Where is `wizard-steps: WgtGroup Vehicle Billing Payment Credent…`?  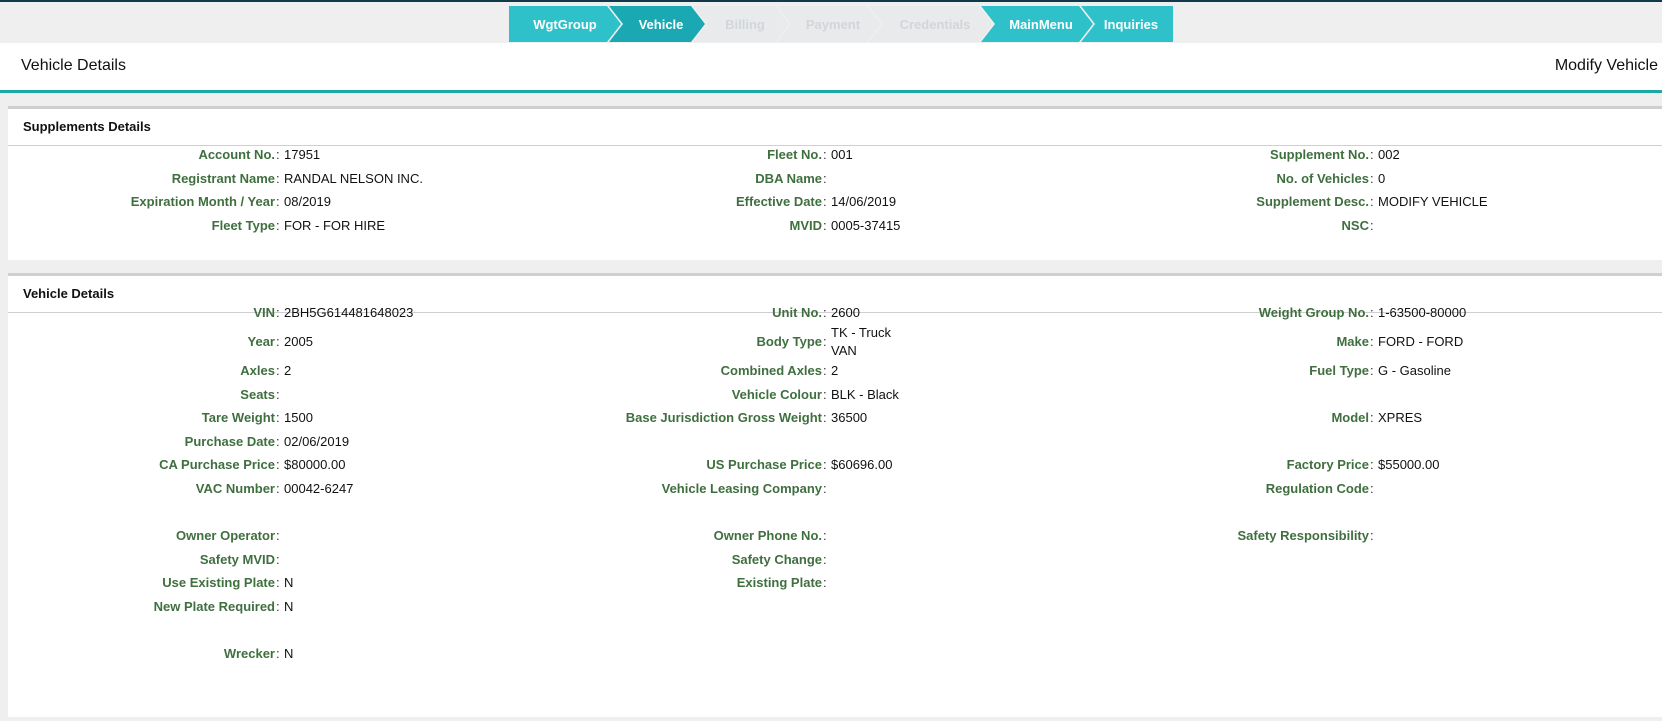
wizard-steps: WgtGroup Vehicle Billing Payment Credent… is located at coordinates (841, 24).